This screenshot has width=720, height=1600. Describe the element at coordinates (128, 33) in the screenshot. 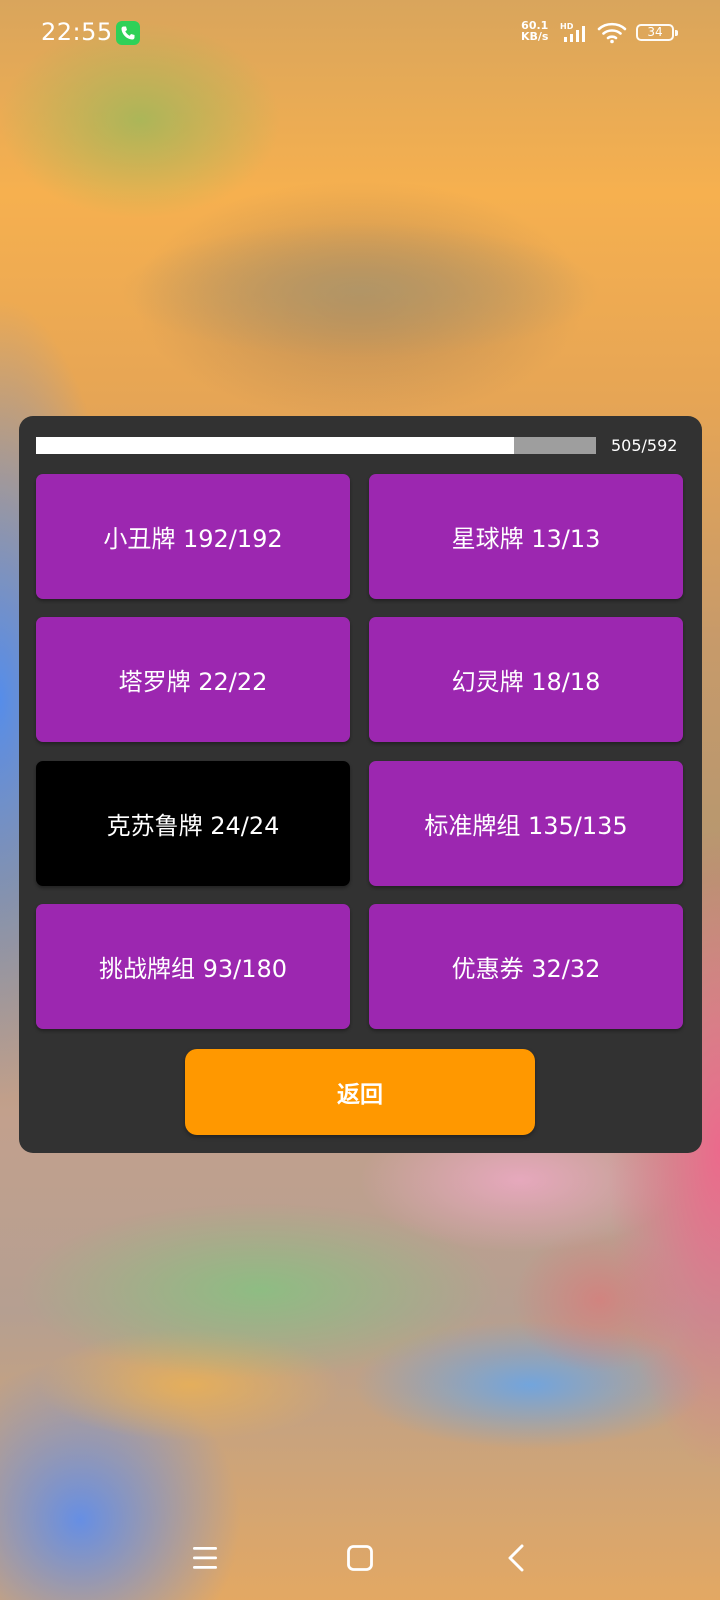

I see `phone-call-icon` at that location.